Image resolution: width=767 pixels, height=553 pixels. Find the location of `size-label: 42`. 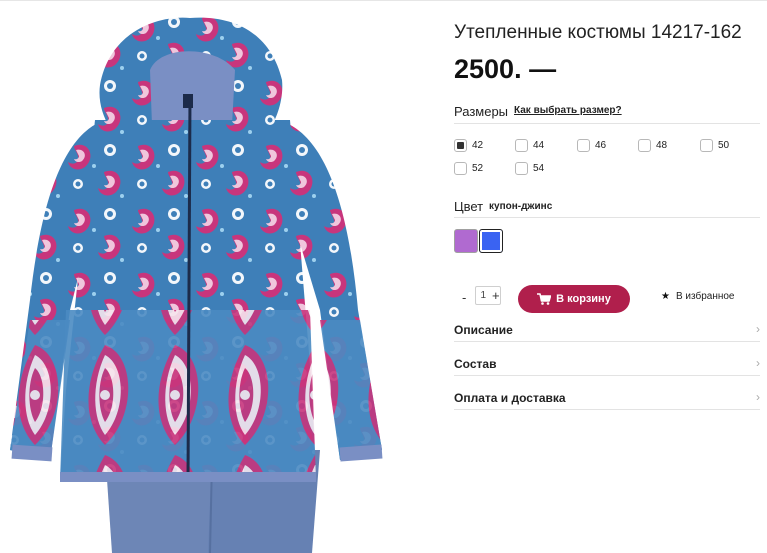

size-label: 42 is located at coordinates (478, 145).